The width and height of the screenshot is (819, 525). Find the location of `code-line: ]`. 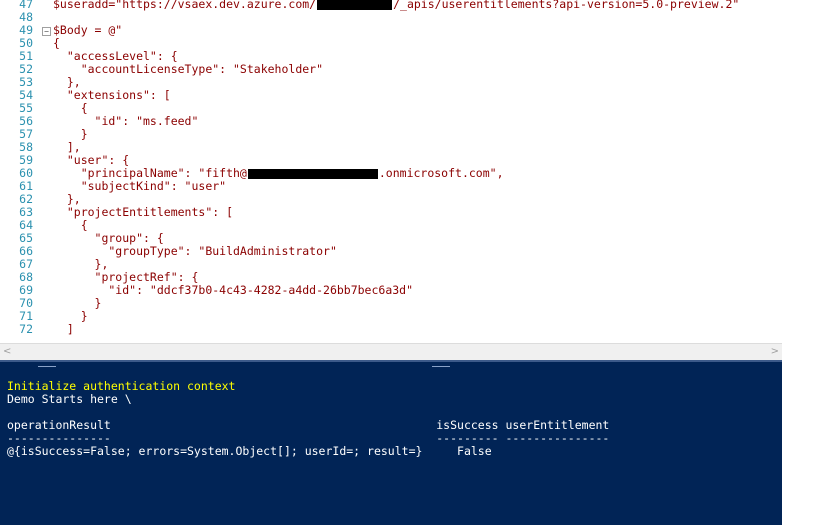

code-line: ] is located at coordinates (63, 329).